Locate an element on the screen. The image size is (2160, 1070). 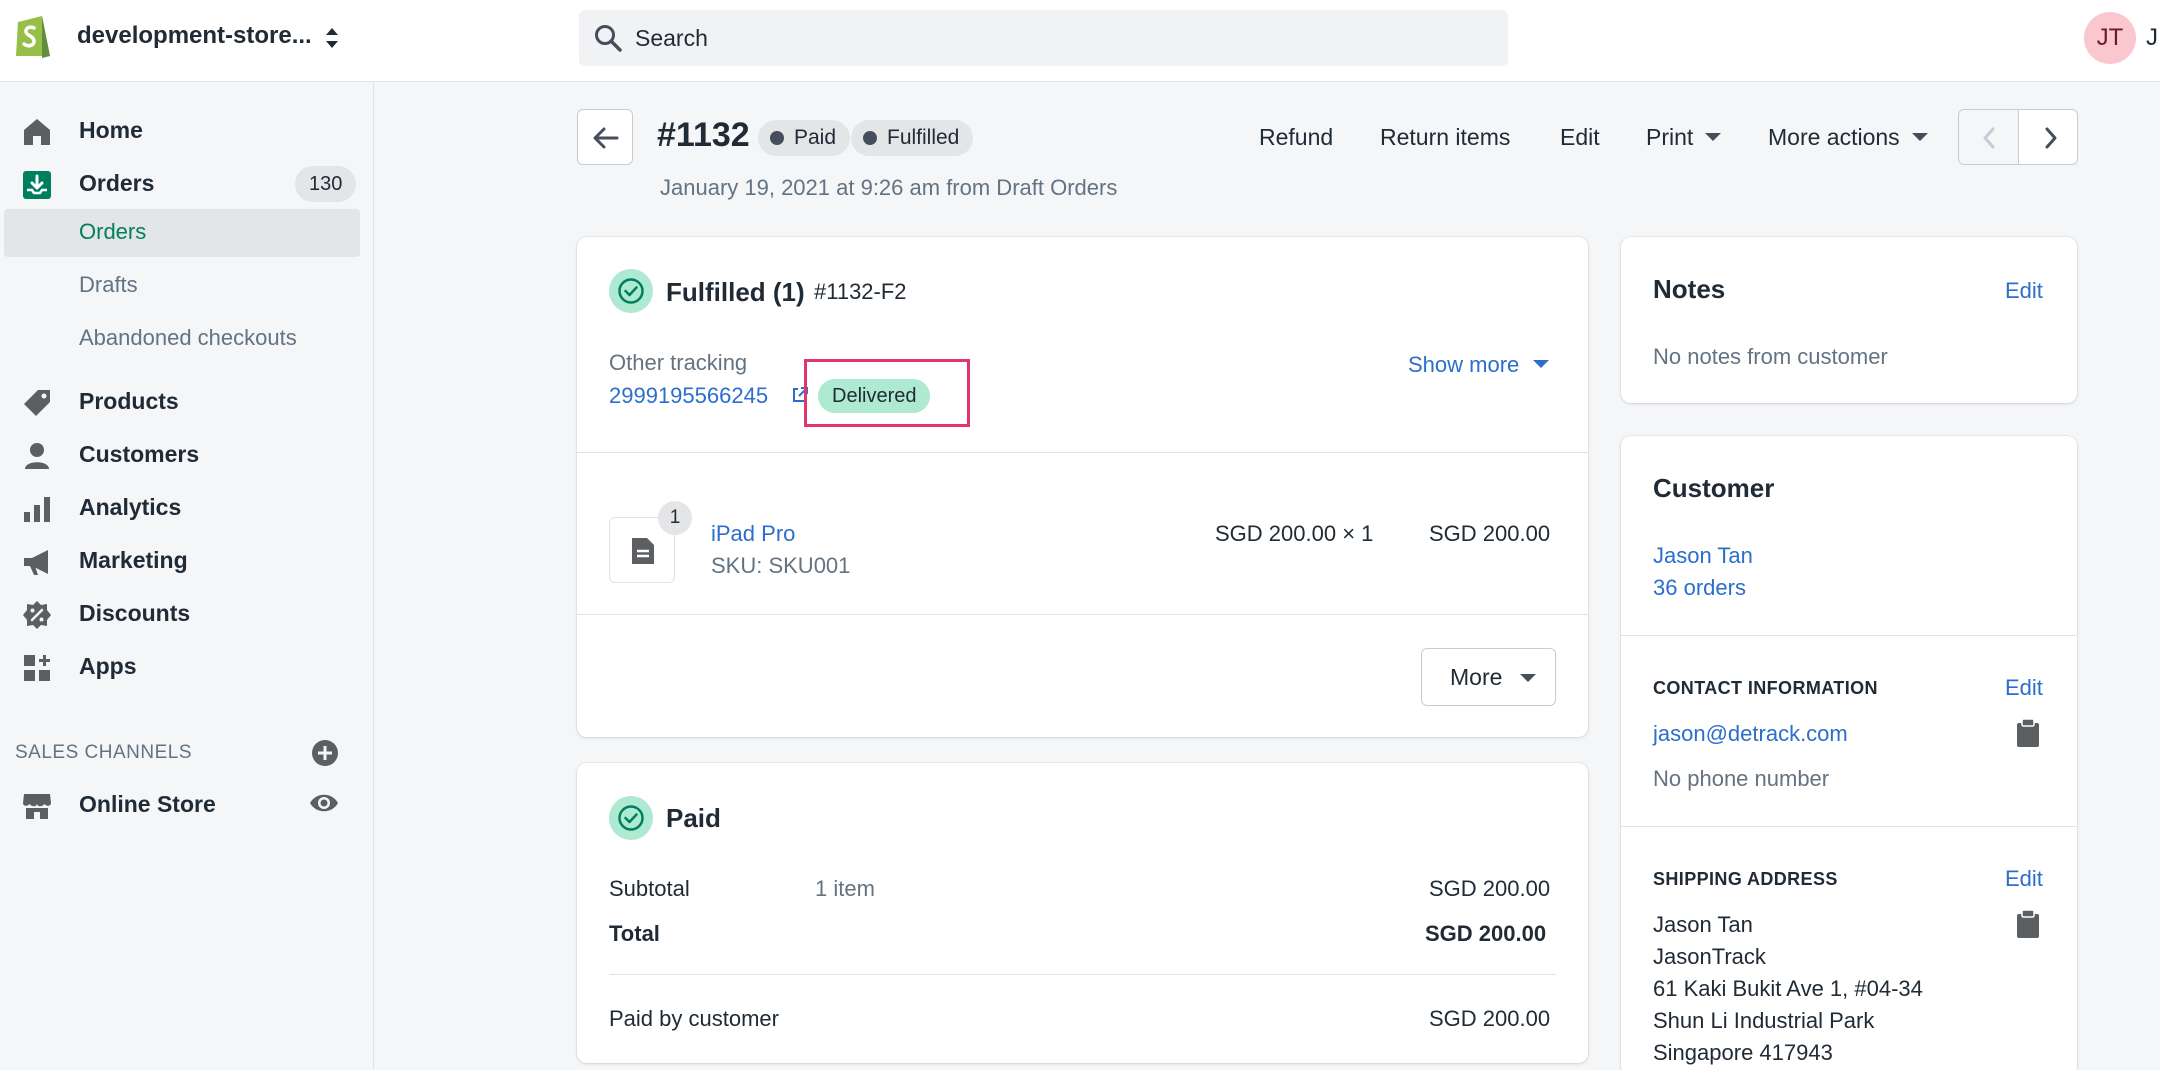
status-badge-label: Fulfilled is located at coordinates (923, 137).